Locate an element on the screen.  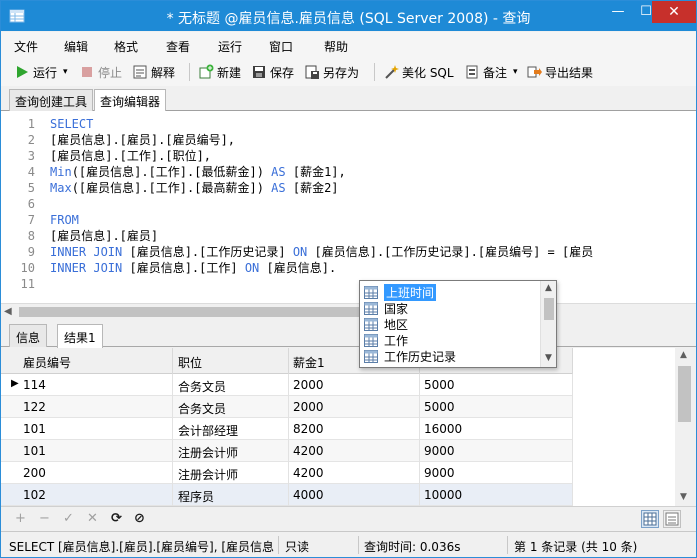
table-cell: 16000 is located at coordinates (443, 429).